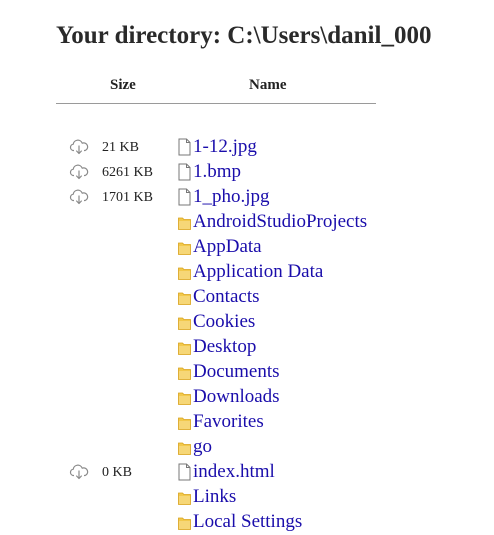 Image resolution: width=494 pixels, height=535 pixels. What do you see at coordinates (247, 447) in the screenshot?
I see `list-item: go` at bounding box center [247, 447].